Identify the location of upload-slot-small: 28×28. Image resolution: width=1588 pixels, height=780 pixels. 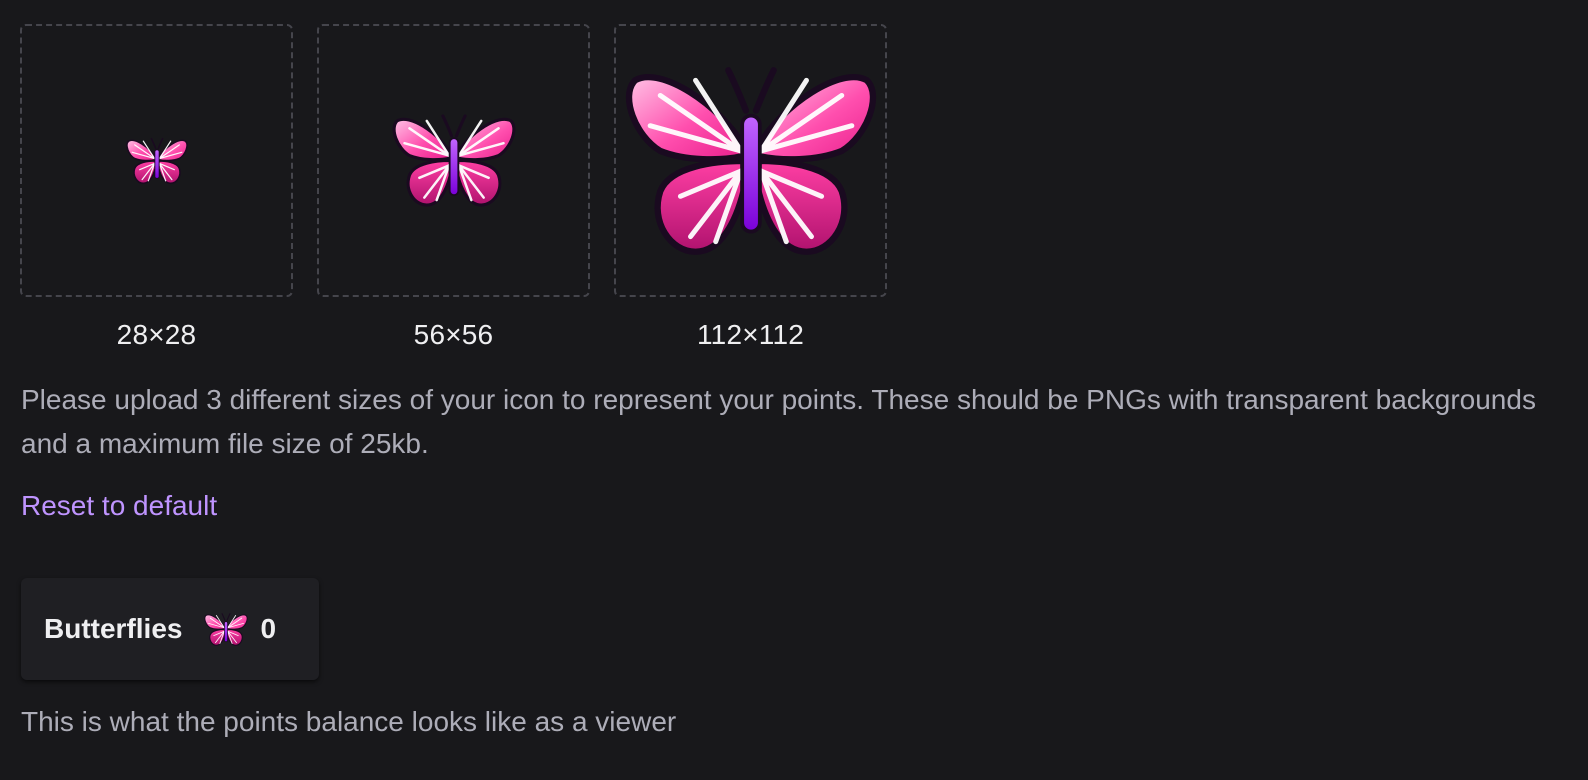
(156, 187).